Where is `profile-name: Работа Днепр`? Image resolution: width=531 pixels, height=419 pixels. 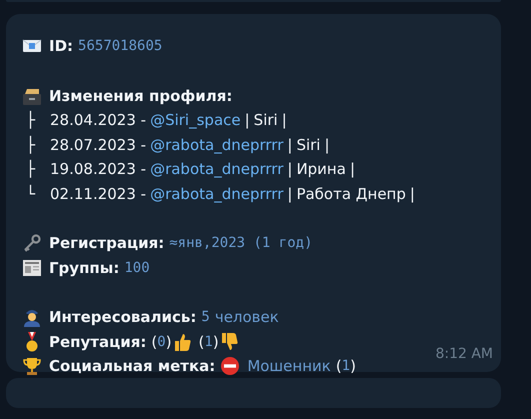 profile-name: Работа Днепр is located at coordinates (351, 193).